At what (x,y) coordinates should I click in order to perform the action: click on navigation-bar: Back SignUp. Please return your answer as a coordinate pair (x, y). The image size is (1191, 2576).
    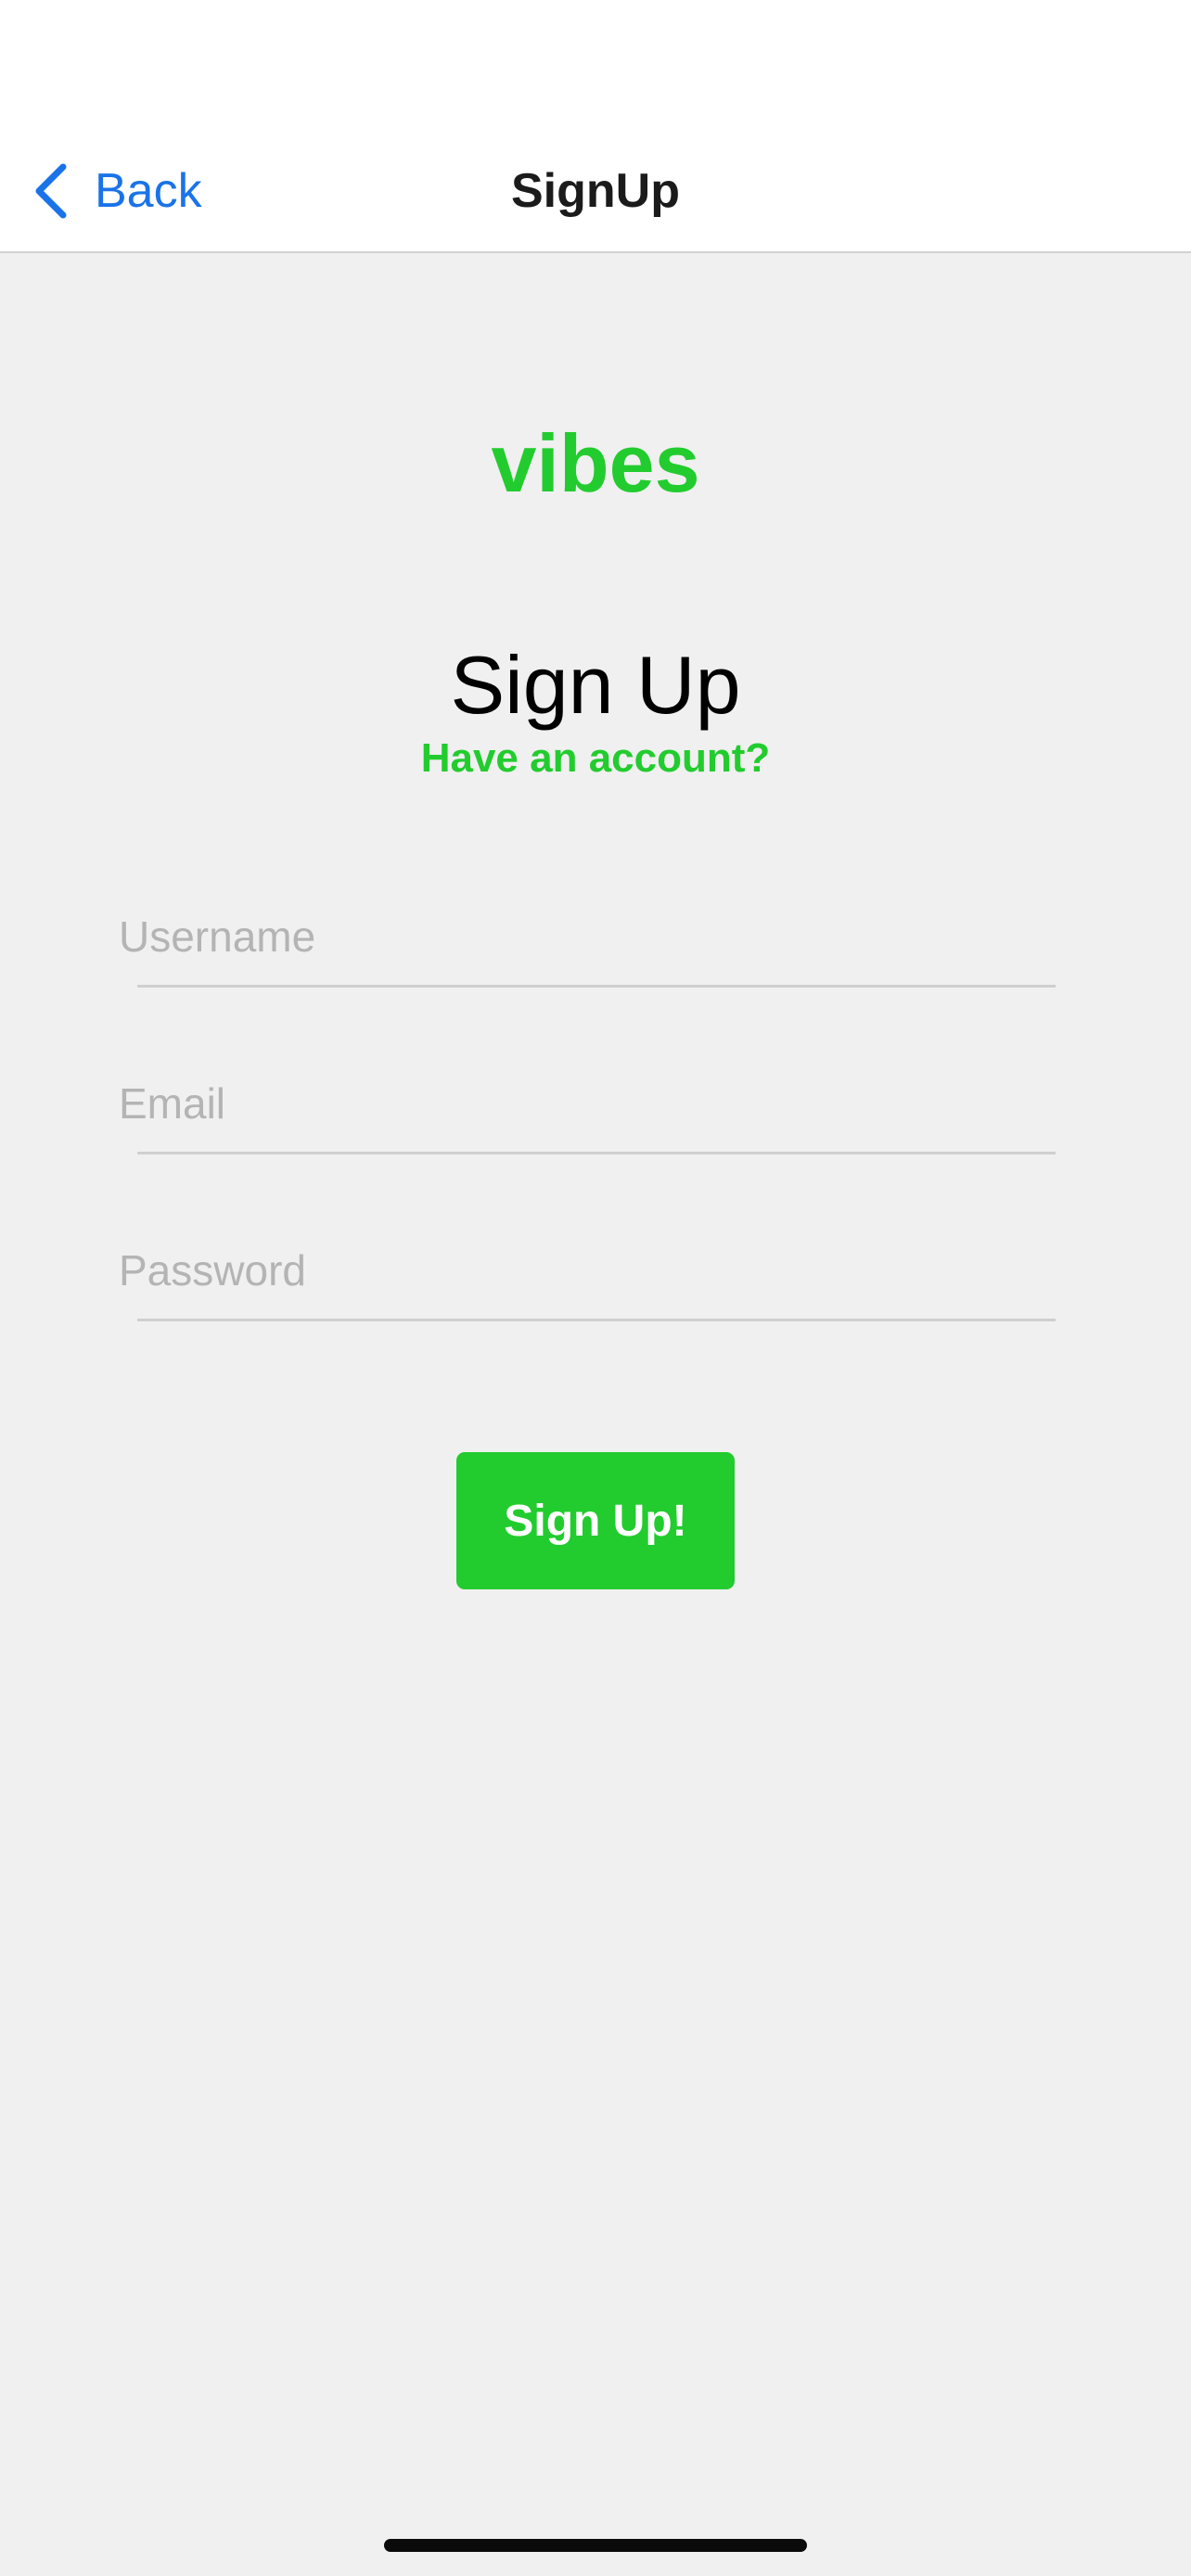
    Looking at the image, I should click on (595, 191).